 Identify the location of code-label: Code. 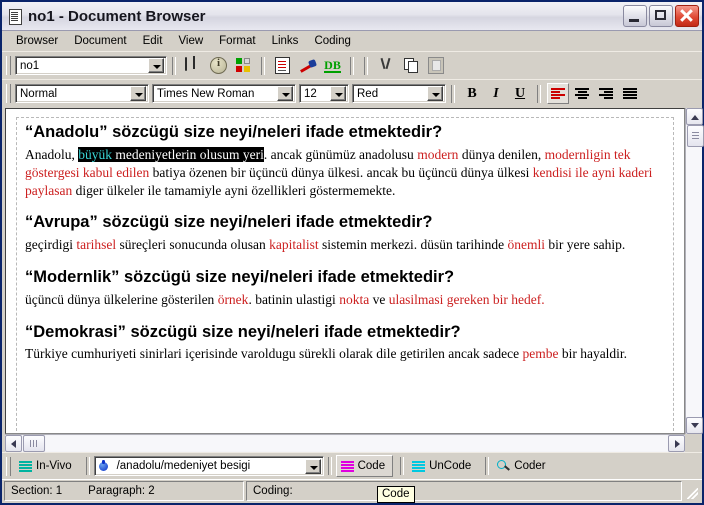
(371, 466).